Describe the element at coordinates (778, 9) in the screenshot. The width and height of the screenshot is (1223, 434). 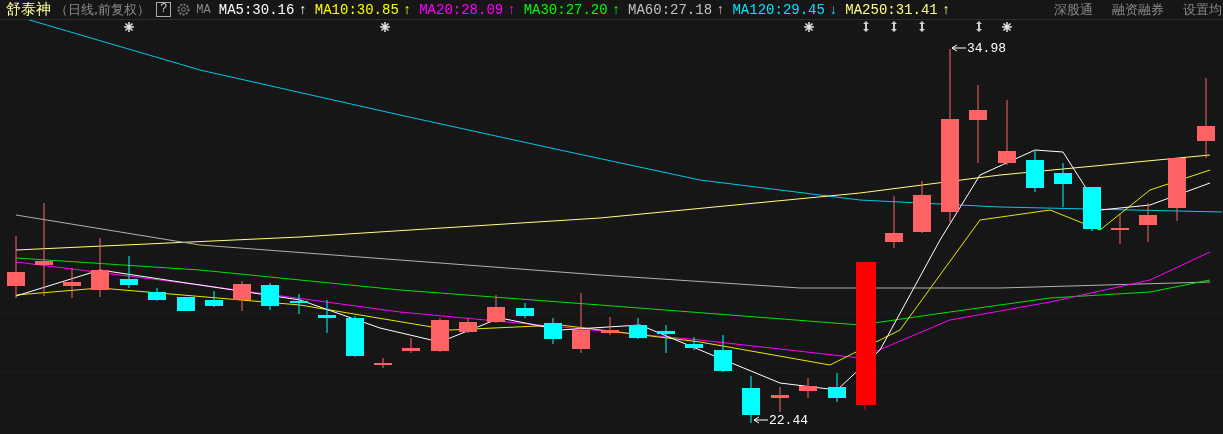
I see `moving-average-value: MA120:29.45` at that location.